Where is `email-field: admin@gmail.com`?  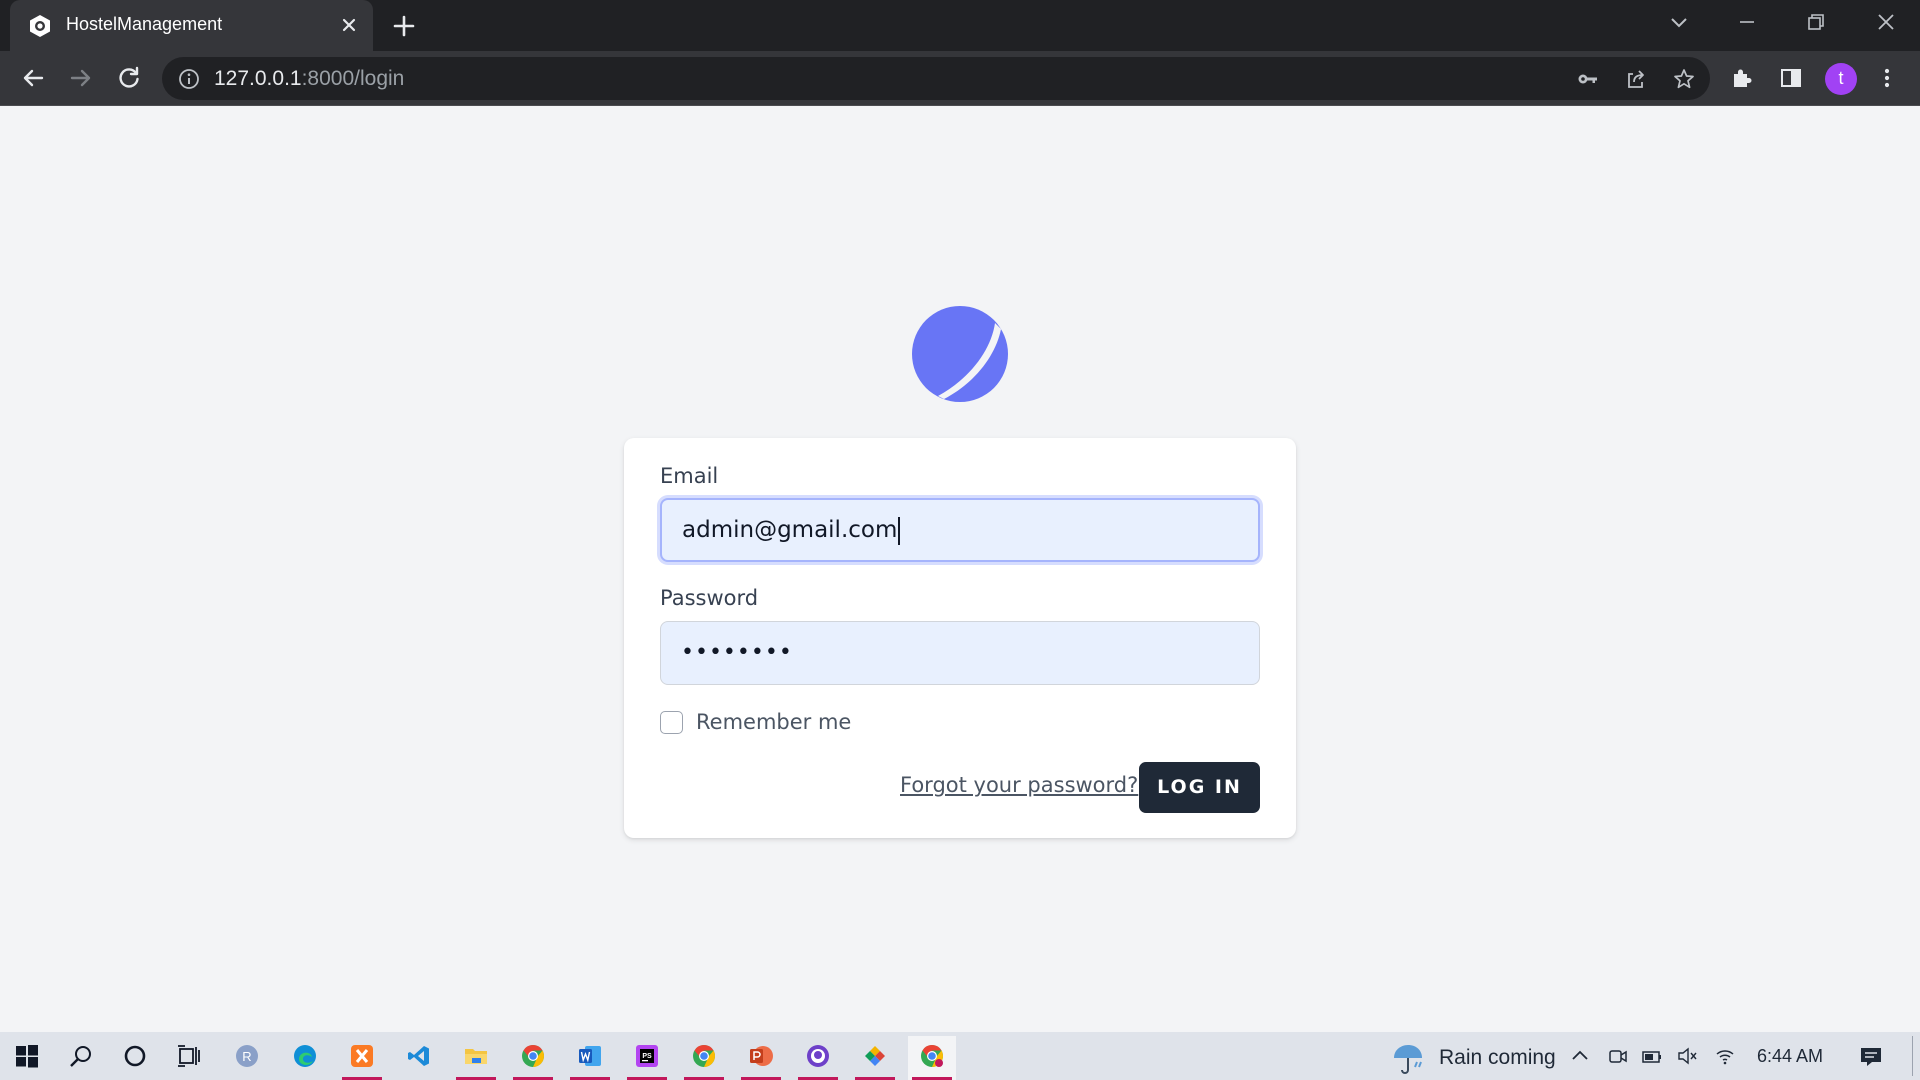
email-field: admin@gmail.com is located at coordinates (960, 530).